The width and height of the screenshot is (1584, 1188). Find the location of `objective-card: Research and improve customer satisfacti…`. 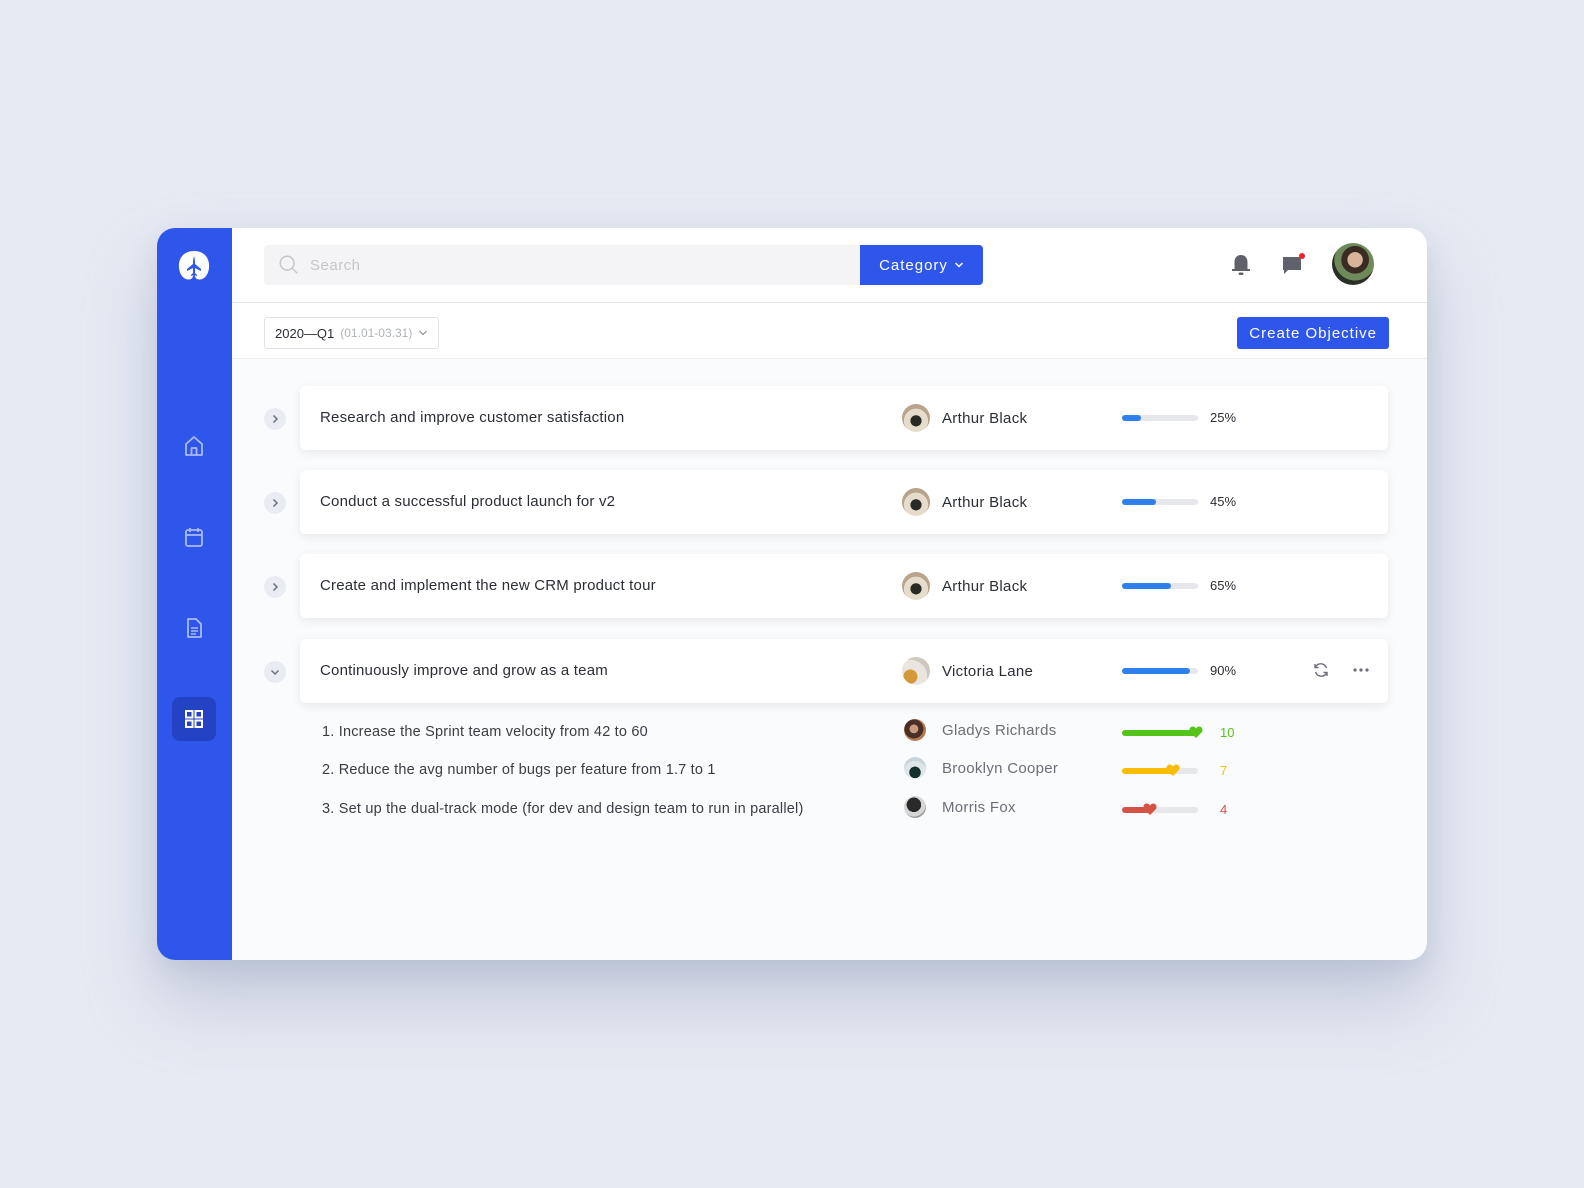

objective-card: Research and improve customer satisfacti… is located at coordinates (844, 418).